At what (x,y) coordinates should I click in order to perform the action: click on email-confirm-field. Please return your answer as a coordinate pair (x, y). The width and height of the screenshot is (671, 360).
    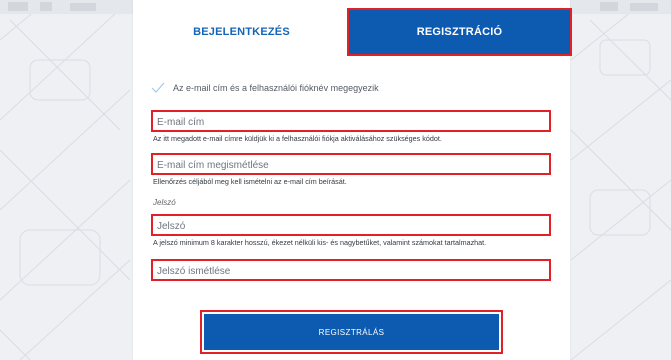
    Looking at the image, I should click on (351, 165).